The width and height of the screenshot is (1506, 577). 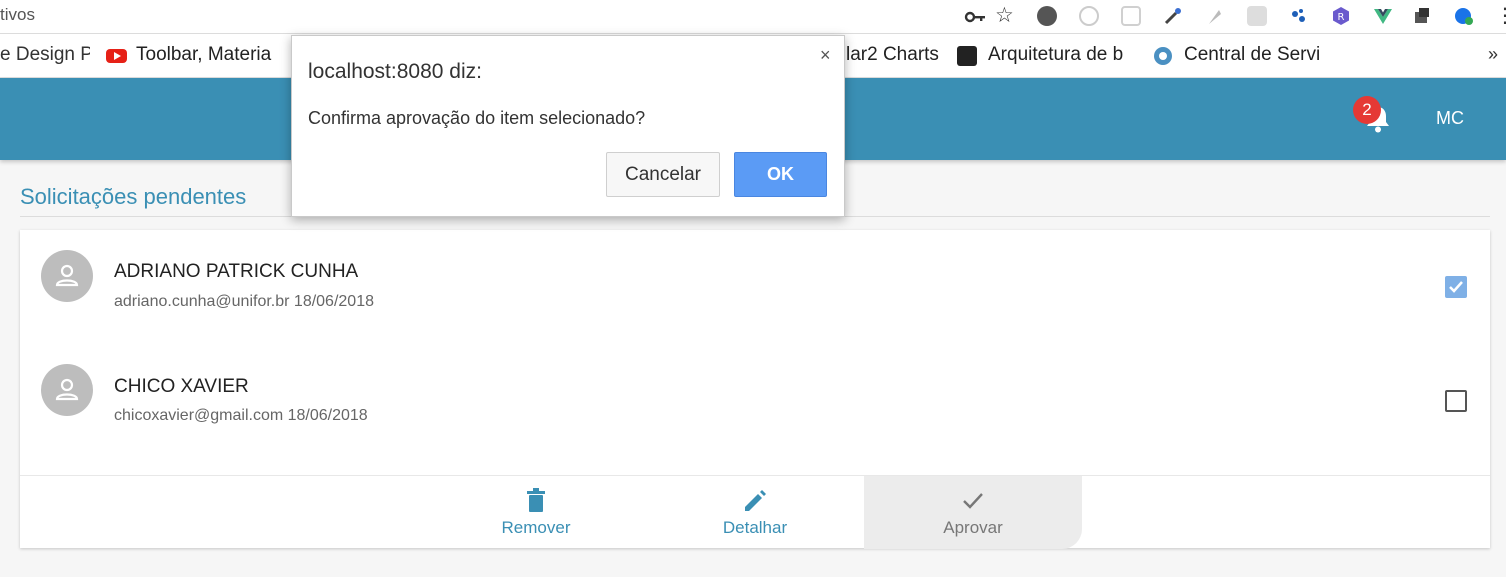 I want to click on item-name: CHICO XAVIER, so click(x=181, y=386).